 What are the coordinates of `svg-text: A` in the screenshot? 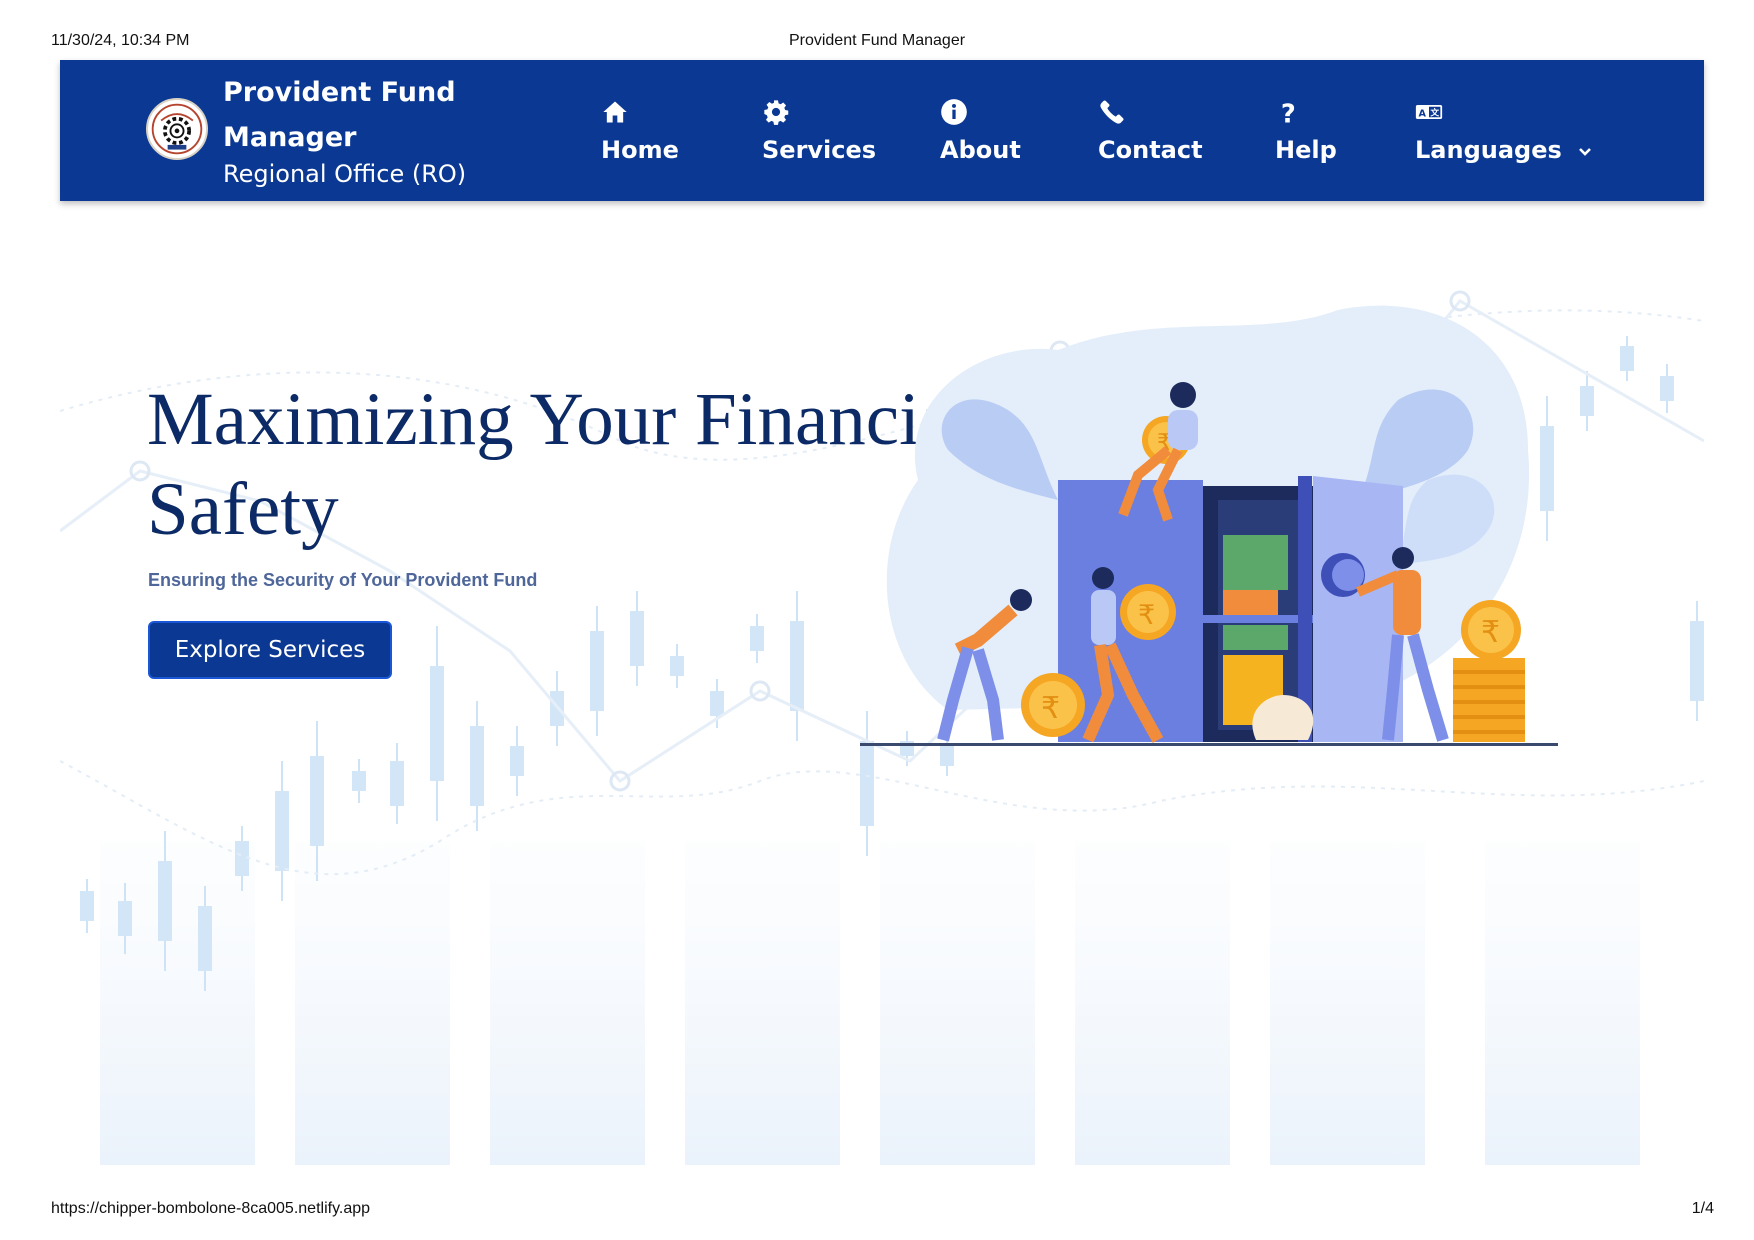 It's located at (1423, 113).